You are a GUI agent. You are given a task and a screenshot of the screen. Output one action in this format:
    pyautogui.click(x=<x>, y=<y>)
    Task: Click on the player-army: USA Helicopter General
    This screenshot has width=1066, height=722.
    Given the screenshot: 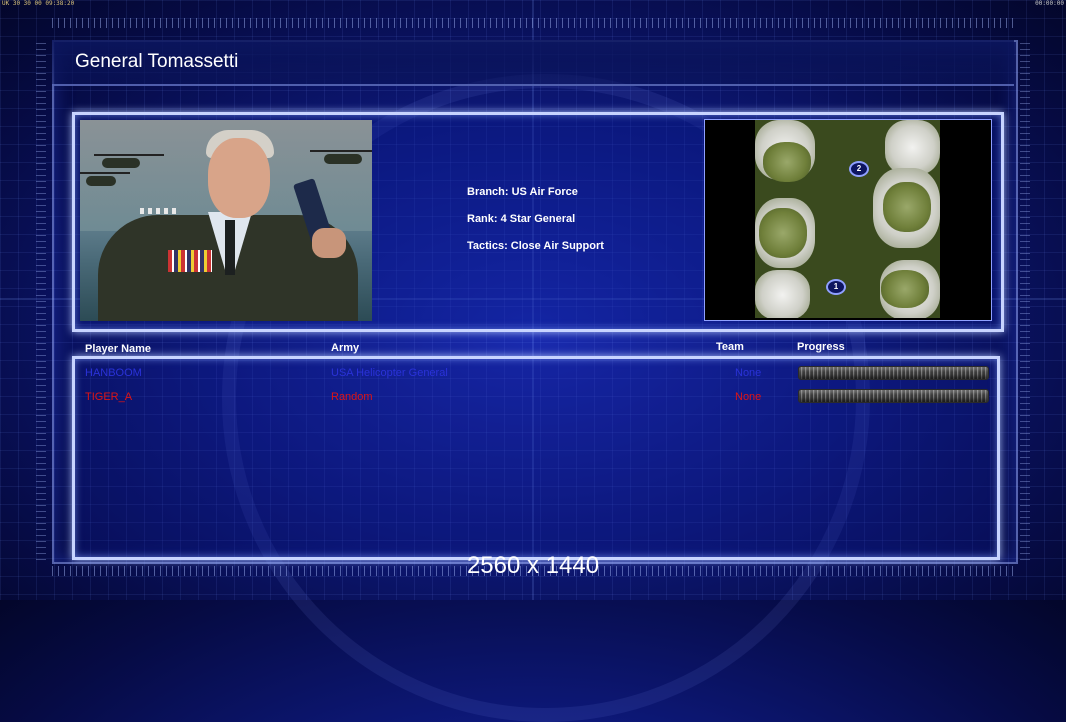 What is the action you would take?
    pyautogui.click(x=389, y=373)
    